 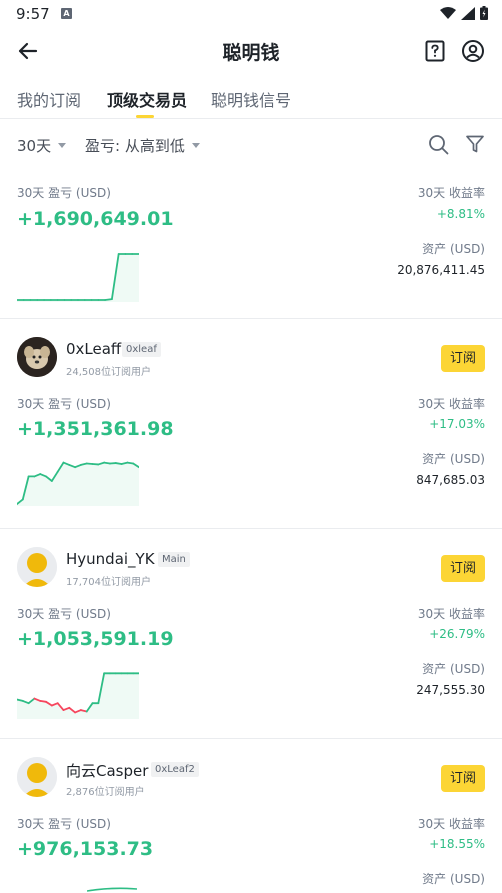 I want to click on trader-name: Hyundai_YK, so click(x=110, y=559).